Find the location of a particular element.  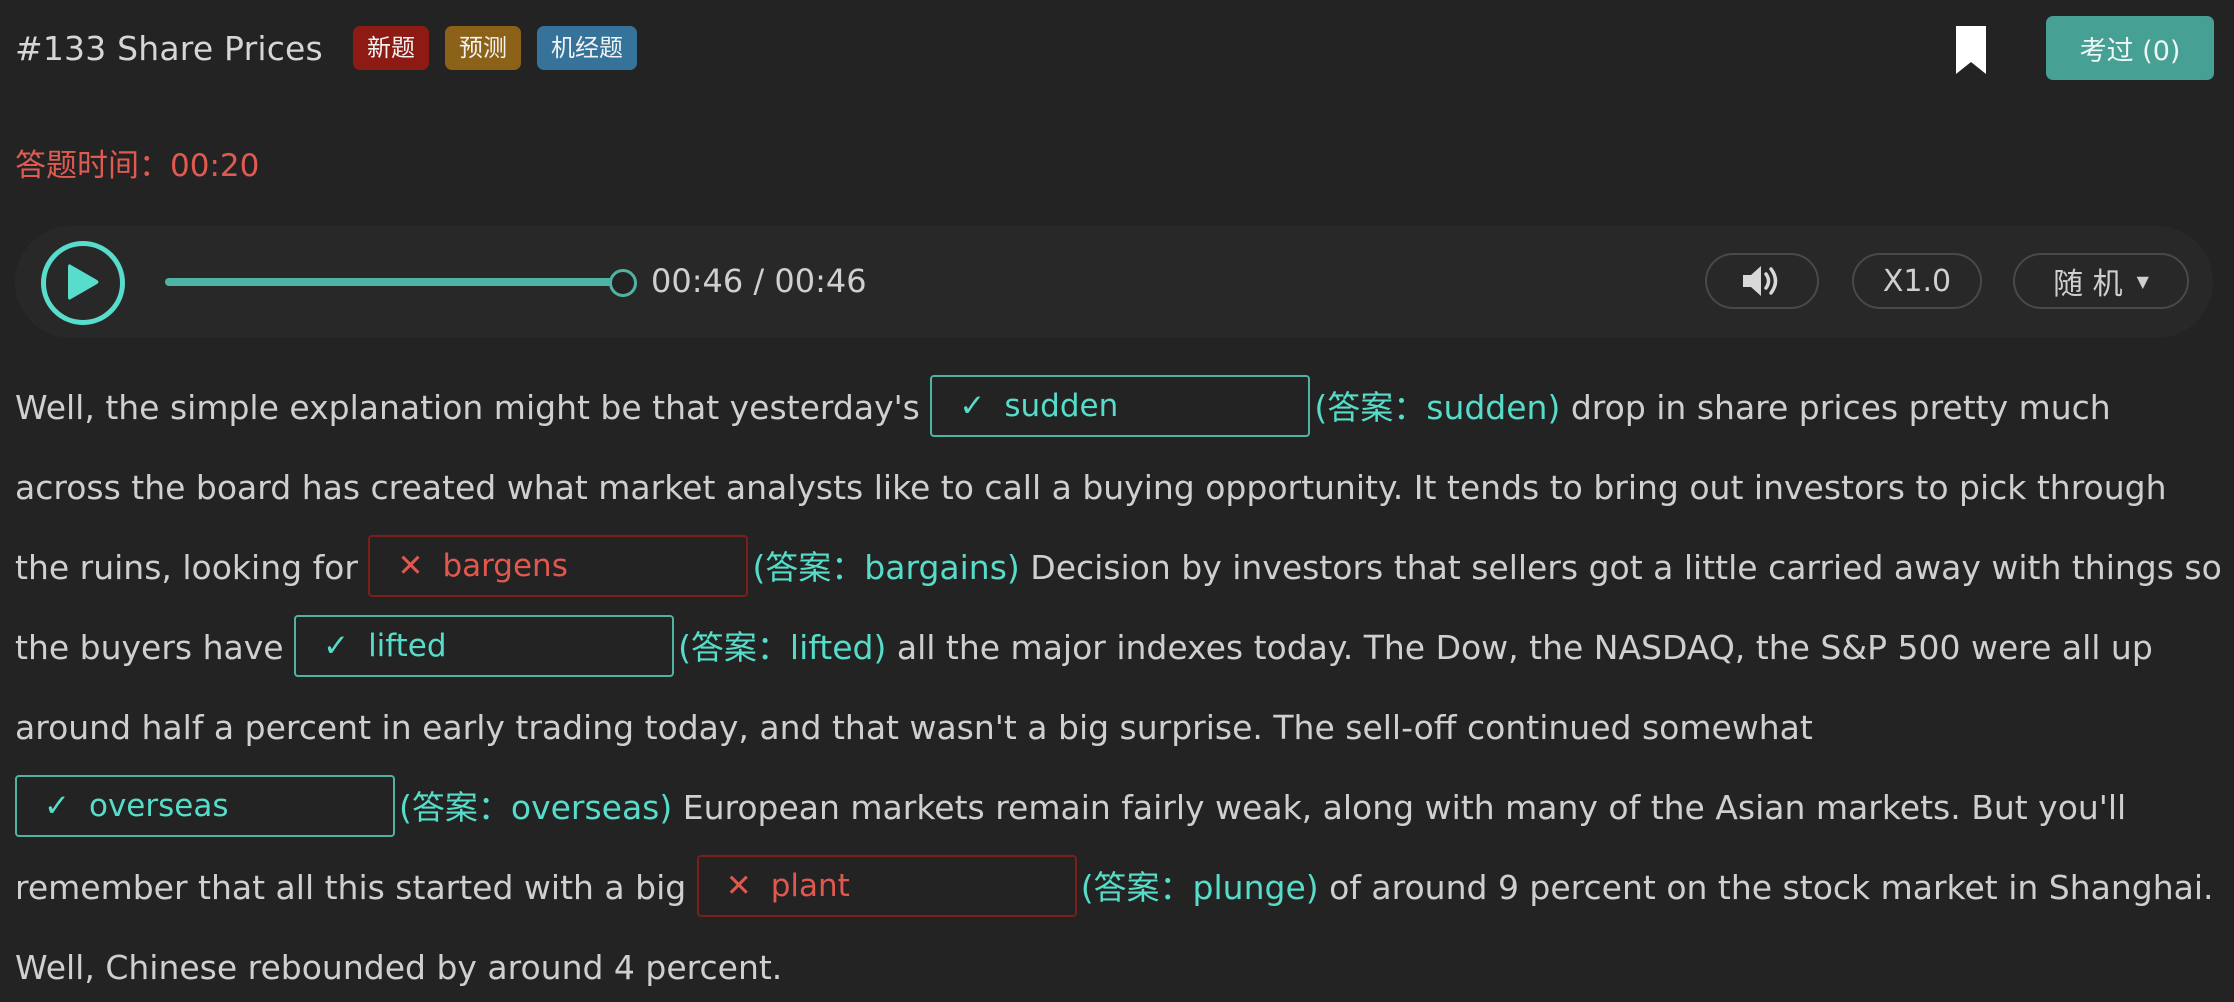

correct-answer: (答案：sudden) is located at coordinates (1437, 407).